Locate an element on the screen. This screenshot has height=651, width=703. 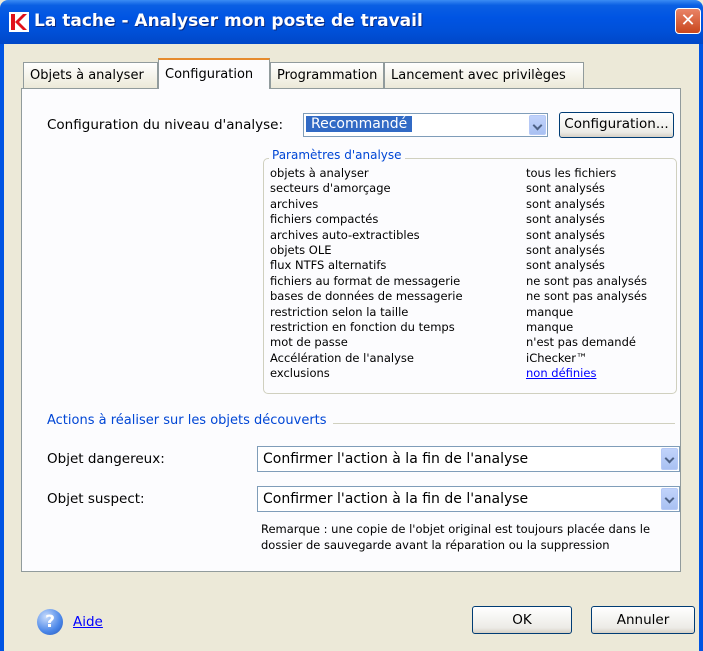
suspect-object-select: Confirmer l'action à la fin de l'analyse is located at coordinates (468, 499).